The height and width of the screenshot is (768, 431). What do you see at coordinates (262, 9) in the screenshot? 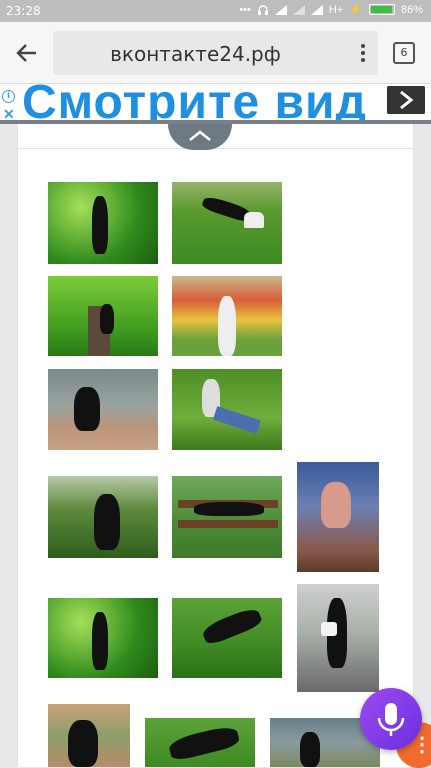
I see `headphones-icon` at bounding box center [262, 9].